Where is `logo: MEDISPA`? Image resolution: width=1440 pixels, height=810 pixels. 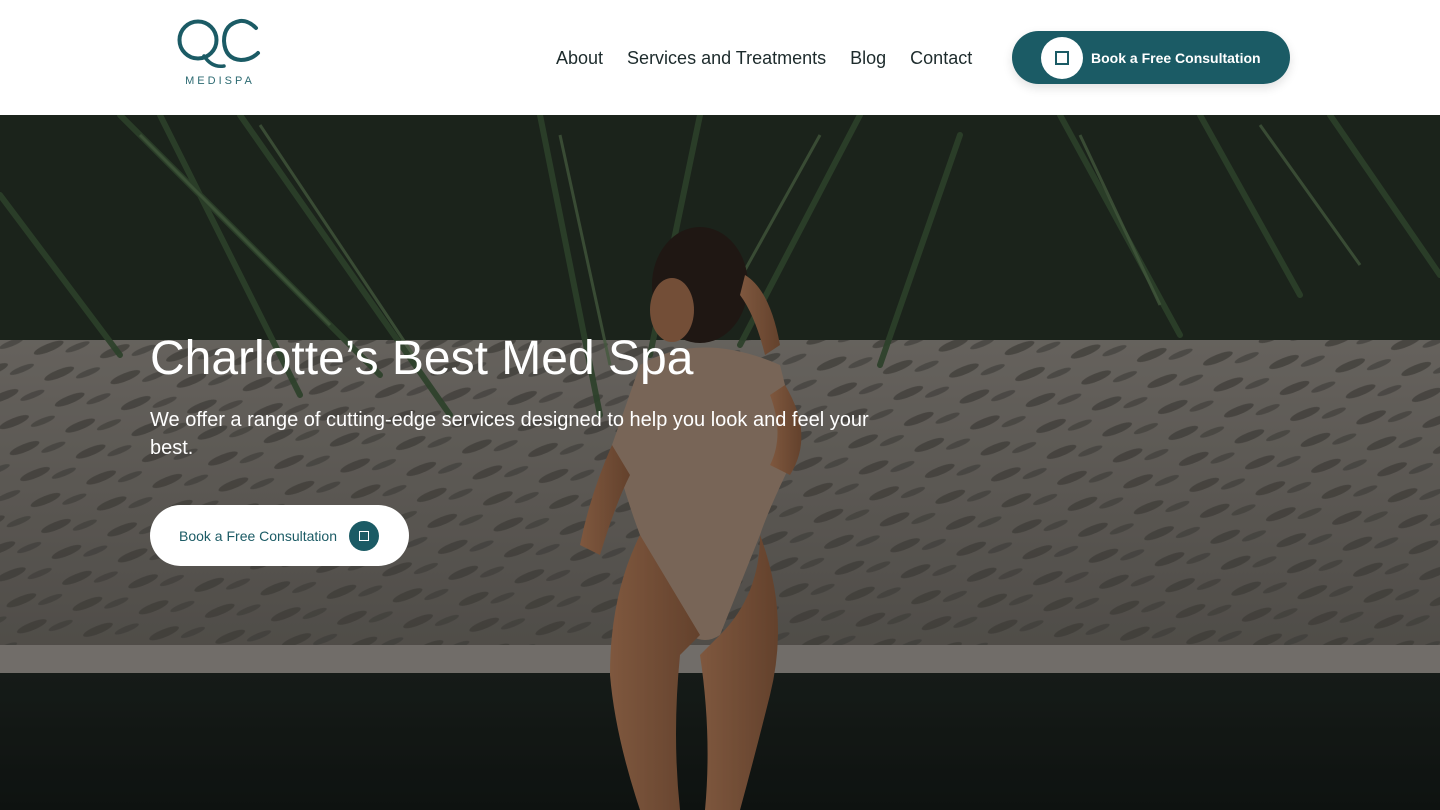
logo: MEDISPA is located at coordinates (220, 53).